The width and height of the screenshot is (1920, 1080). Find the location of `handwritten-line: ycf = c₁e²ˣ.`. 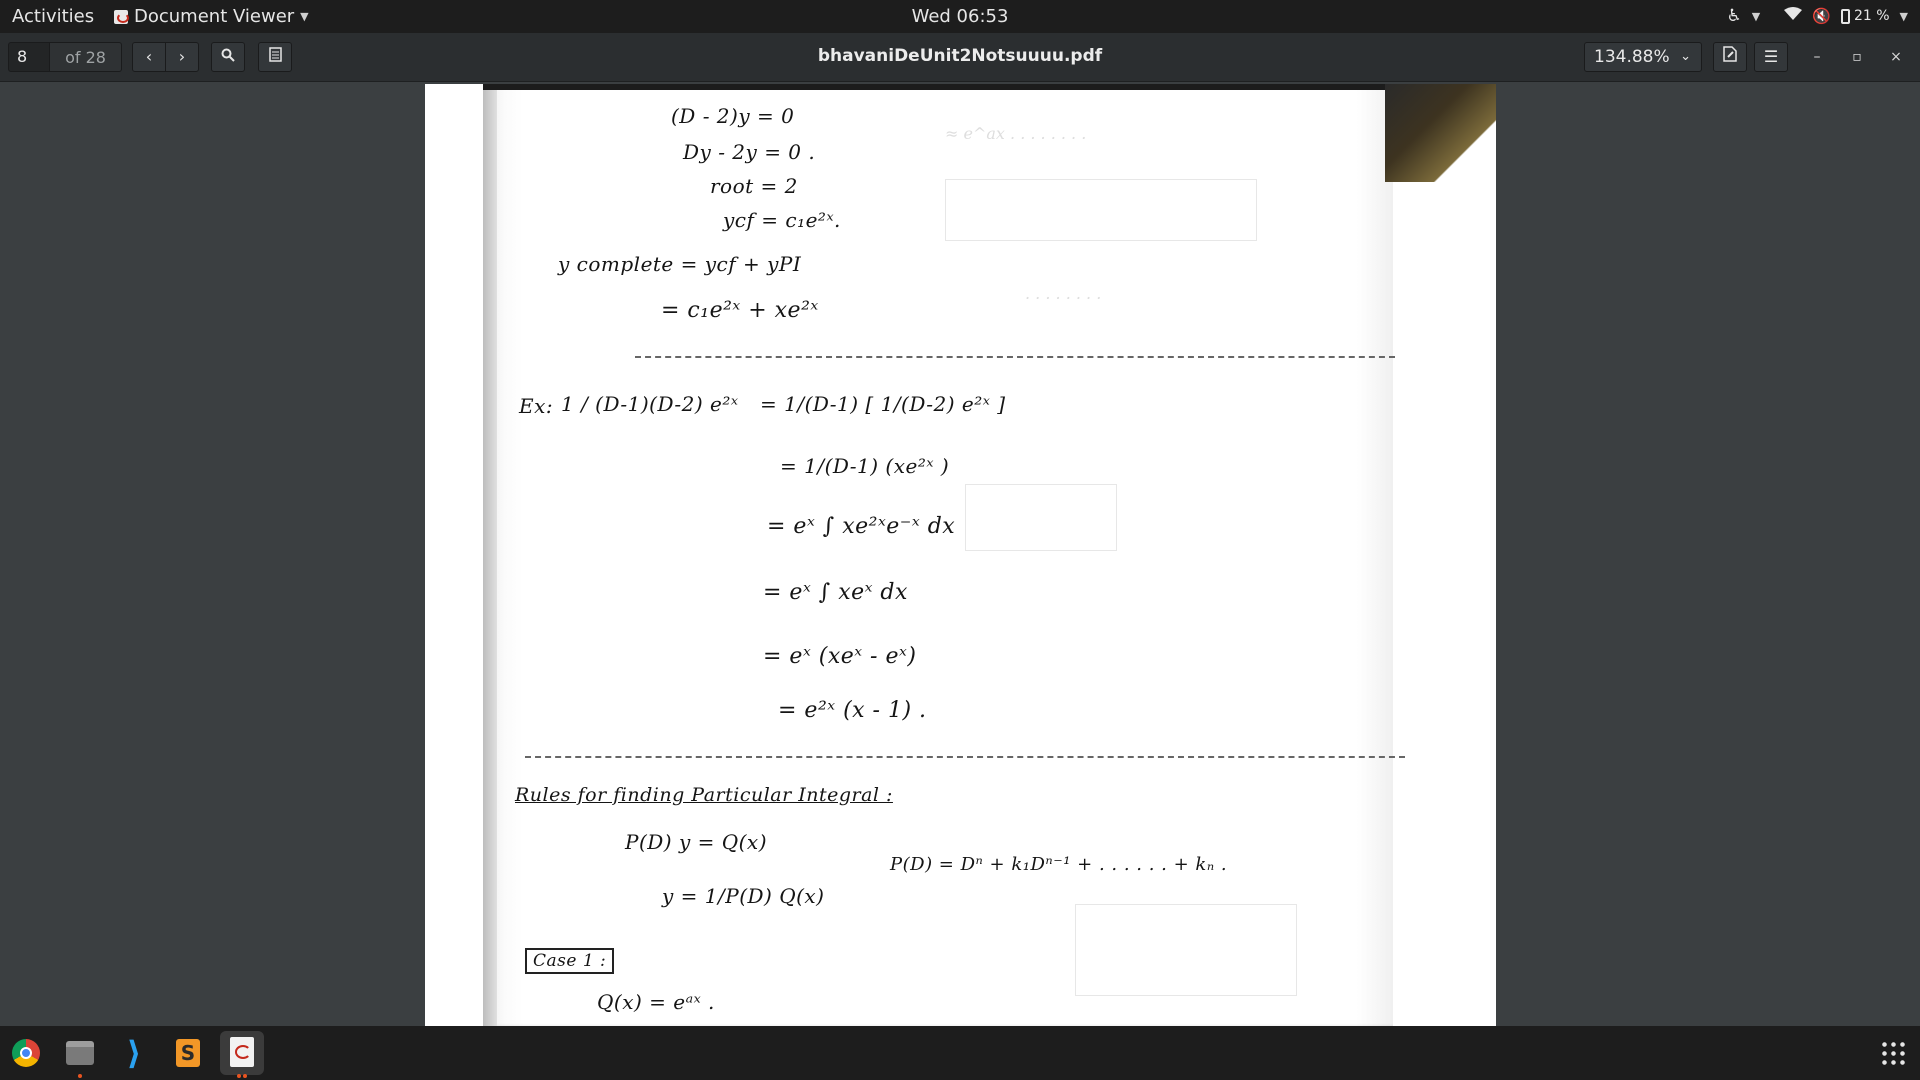

handwritten-line: ycf = c₁e²ˣ. is located at coordinates (782, 220).